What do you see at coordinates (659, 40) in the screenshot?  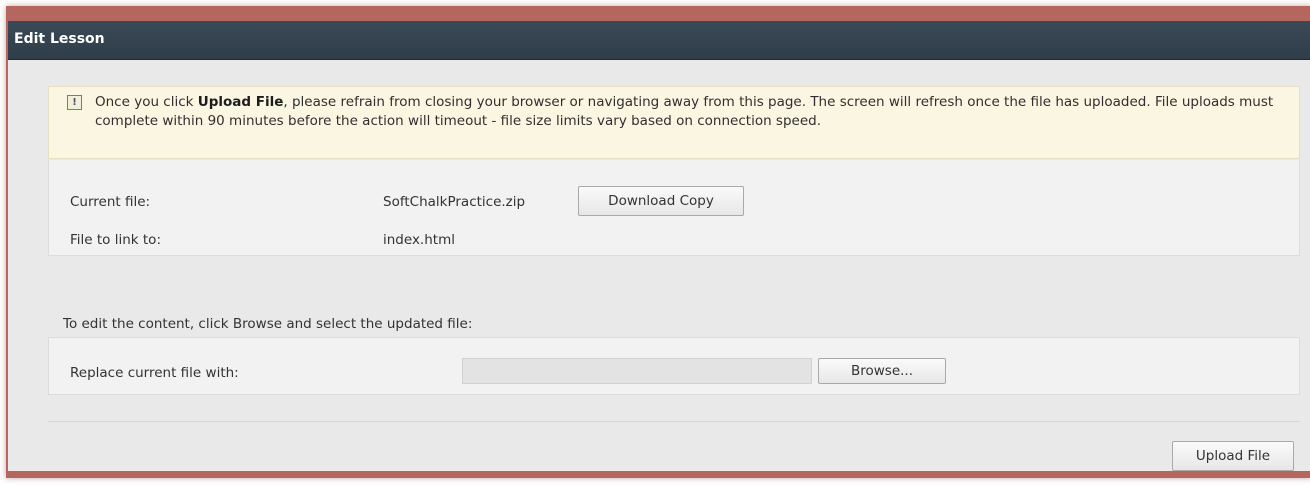 I see `title-bar: Edit Lesson` at bounding box center [659, 40].